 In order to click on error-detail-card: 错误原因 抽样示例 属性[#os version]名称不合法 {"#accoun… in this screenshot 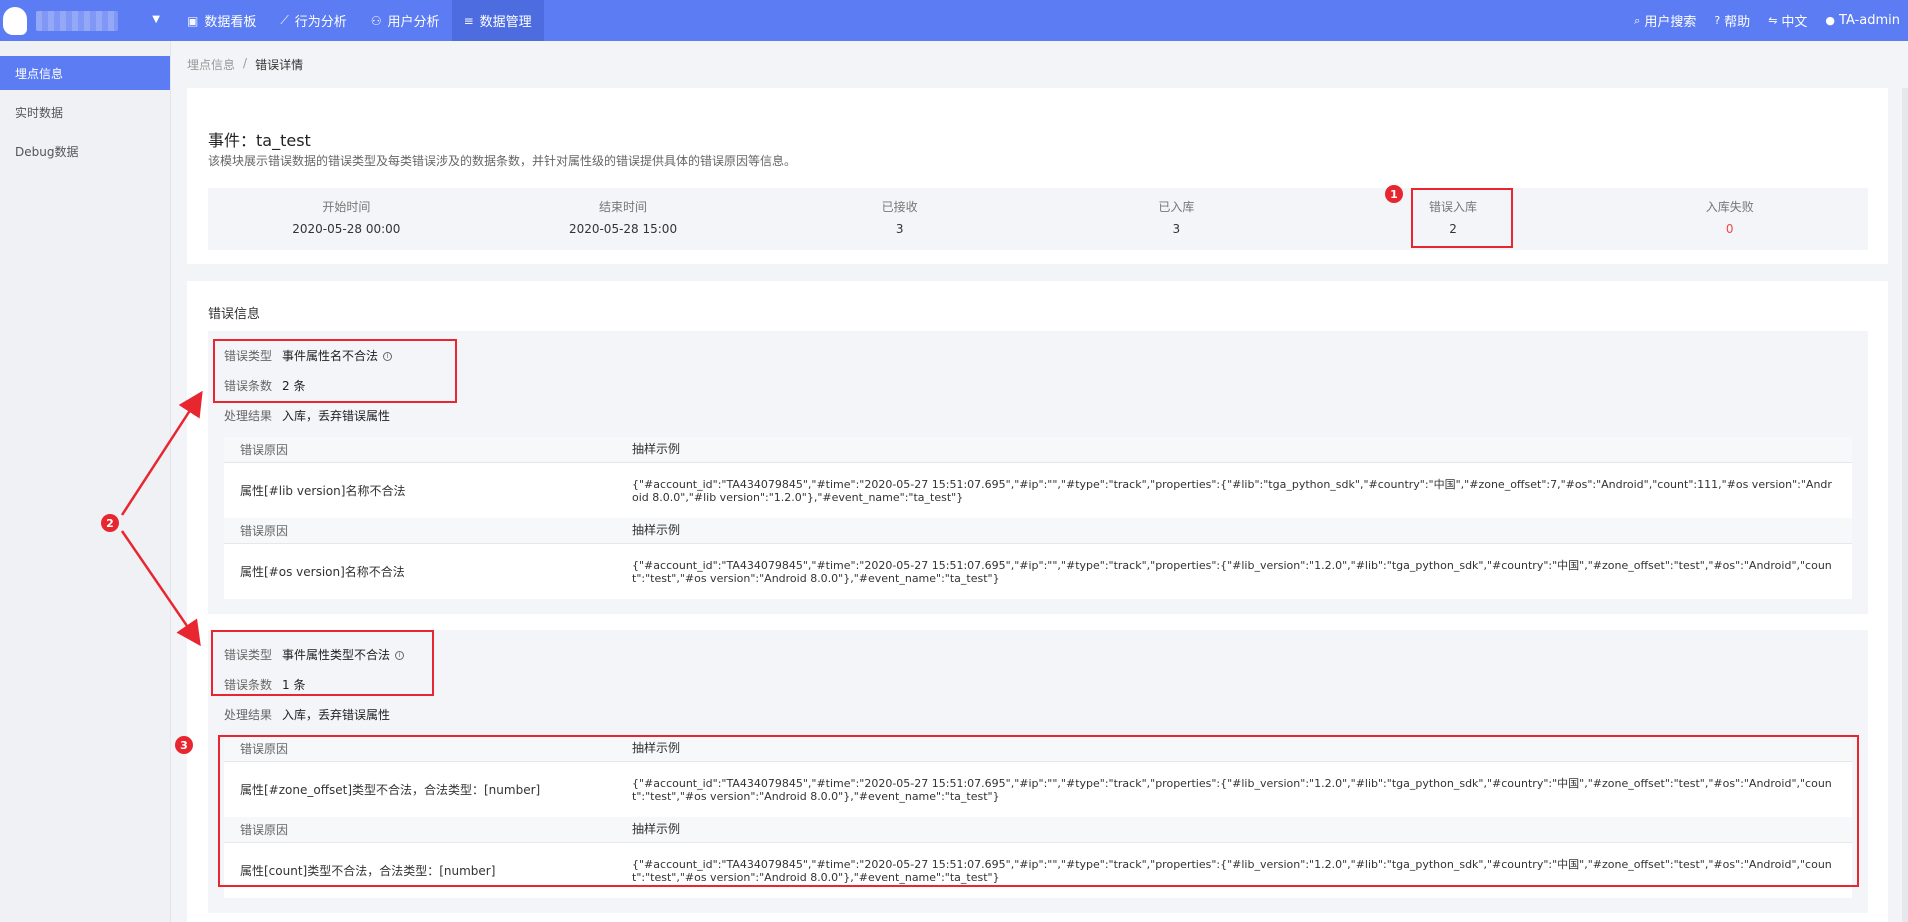, I will do `click(1038, 558)`.